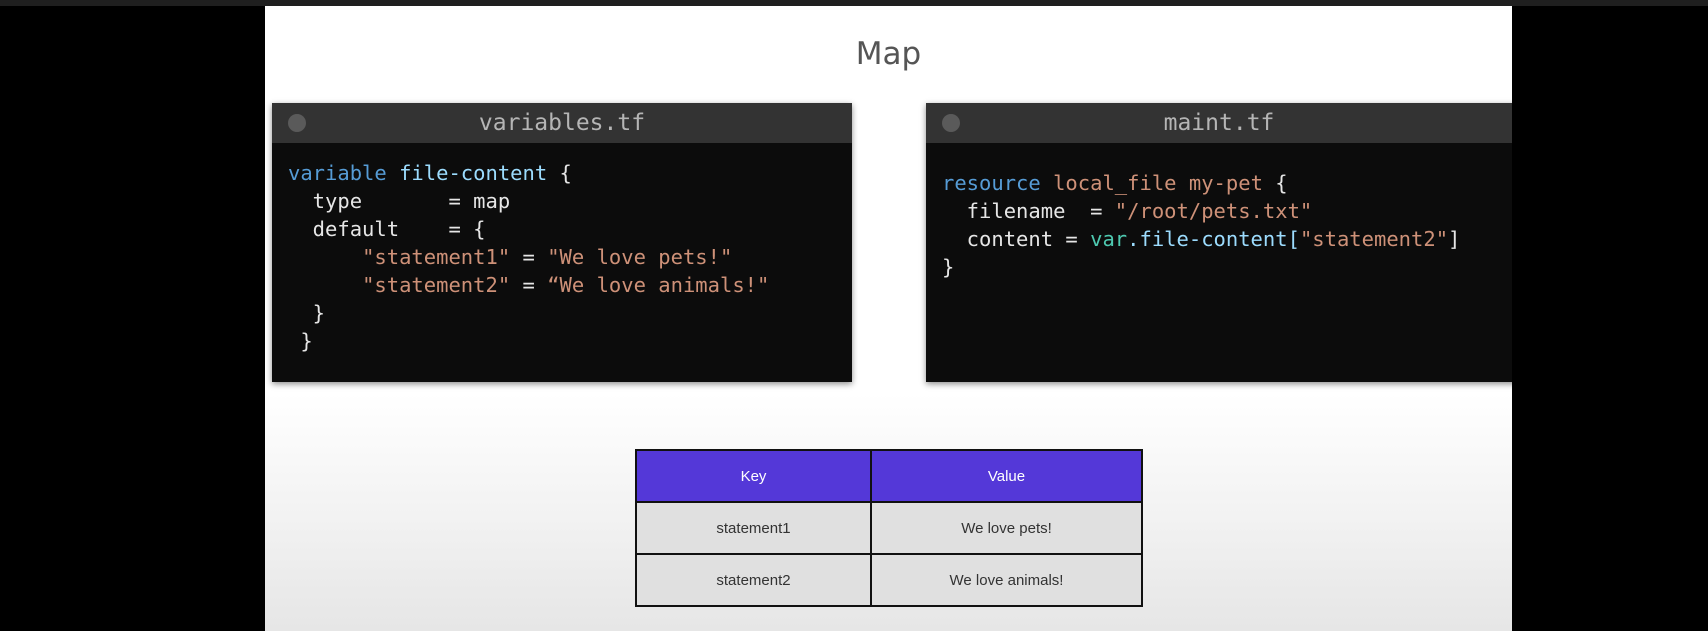 The image size is (1708, 631). I want to click on editor-titlebar: maint.tf, so click(1219, 123).